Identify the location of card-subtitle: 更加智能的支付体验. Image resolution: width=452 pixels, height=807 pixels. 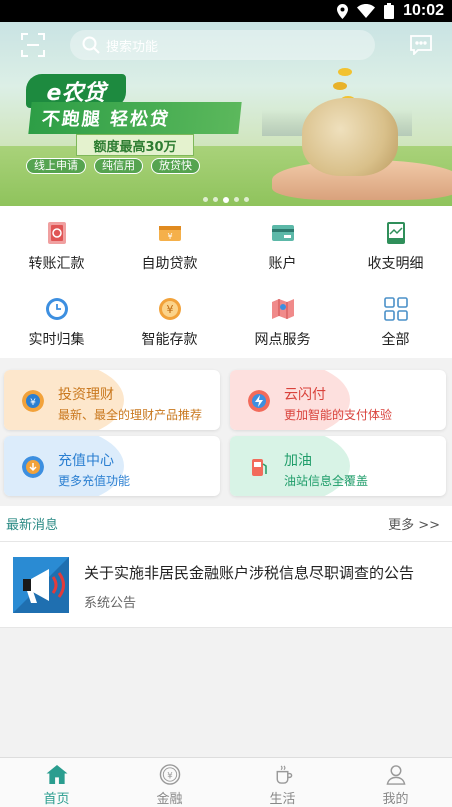
(338, 415).